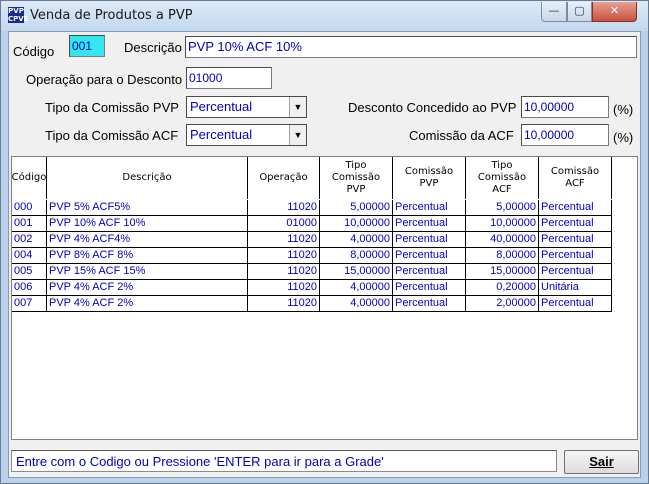  Describe the element at coordinates (502, 288) in the screenshot. I see `table-cell: 0,20000` at that location.